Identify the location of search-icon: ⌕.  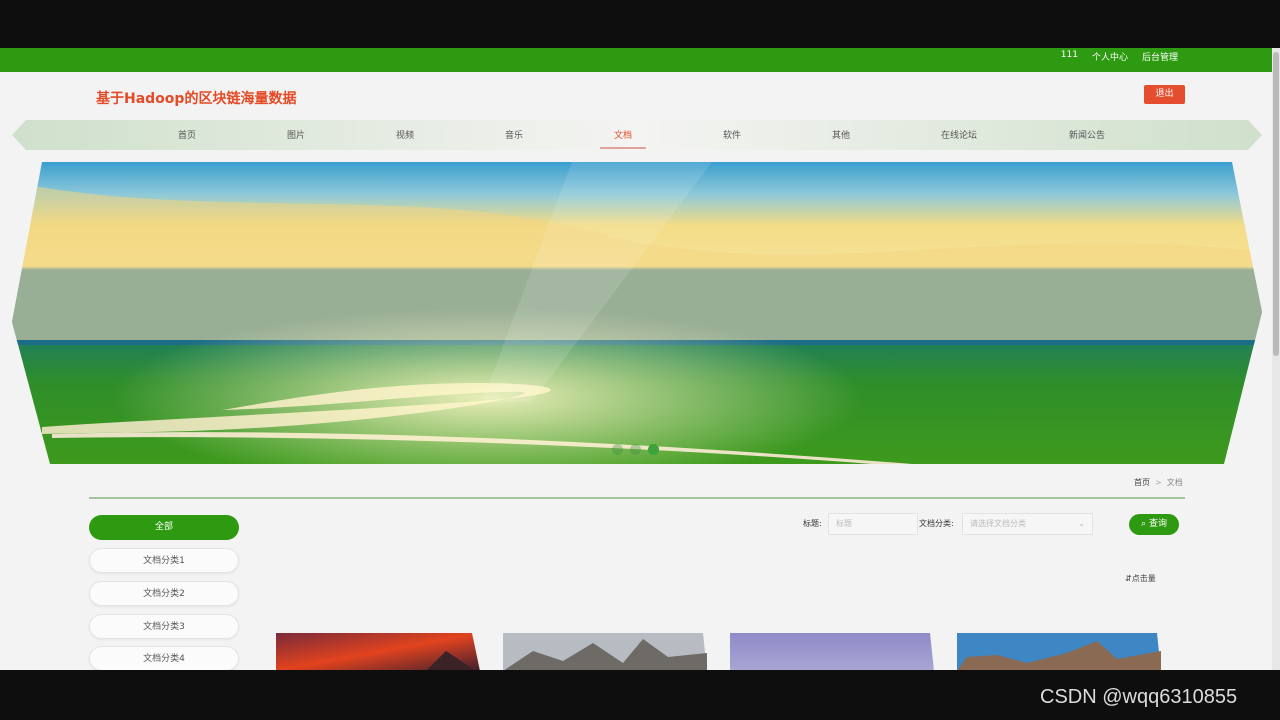
(1144, 524).